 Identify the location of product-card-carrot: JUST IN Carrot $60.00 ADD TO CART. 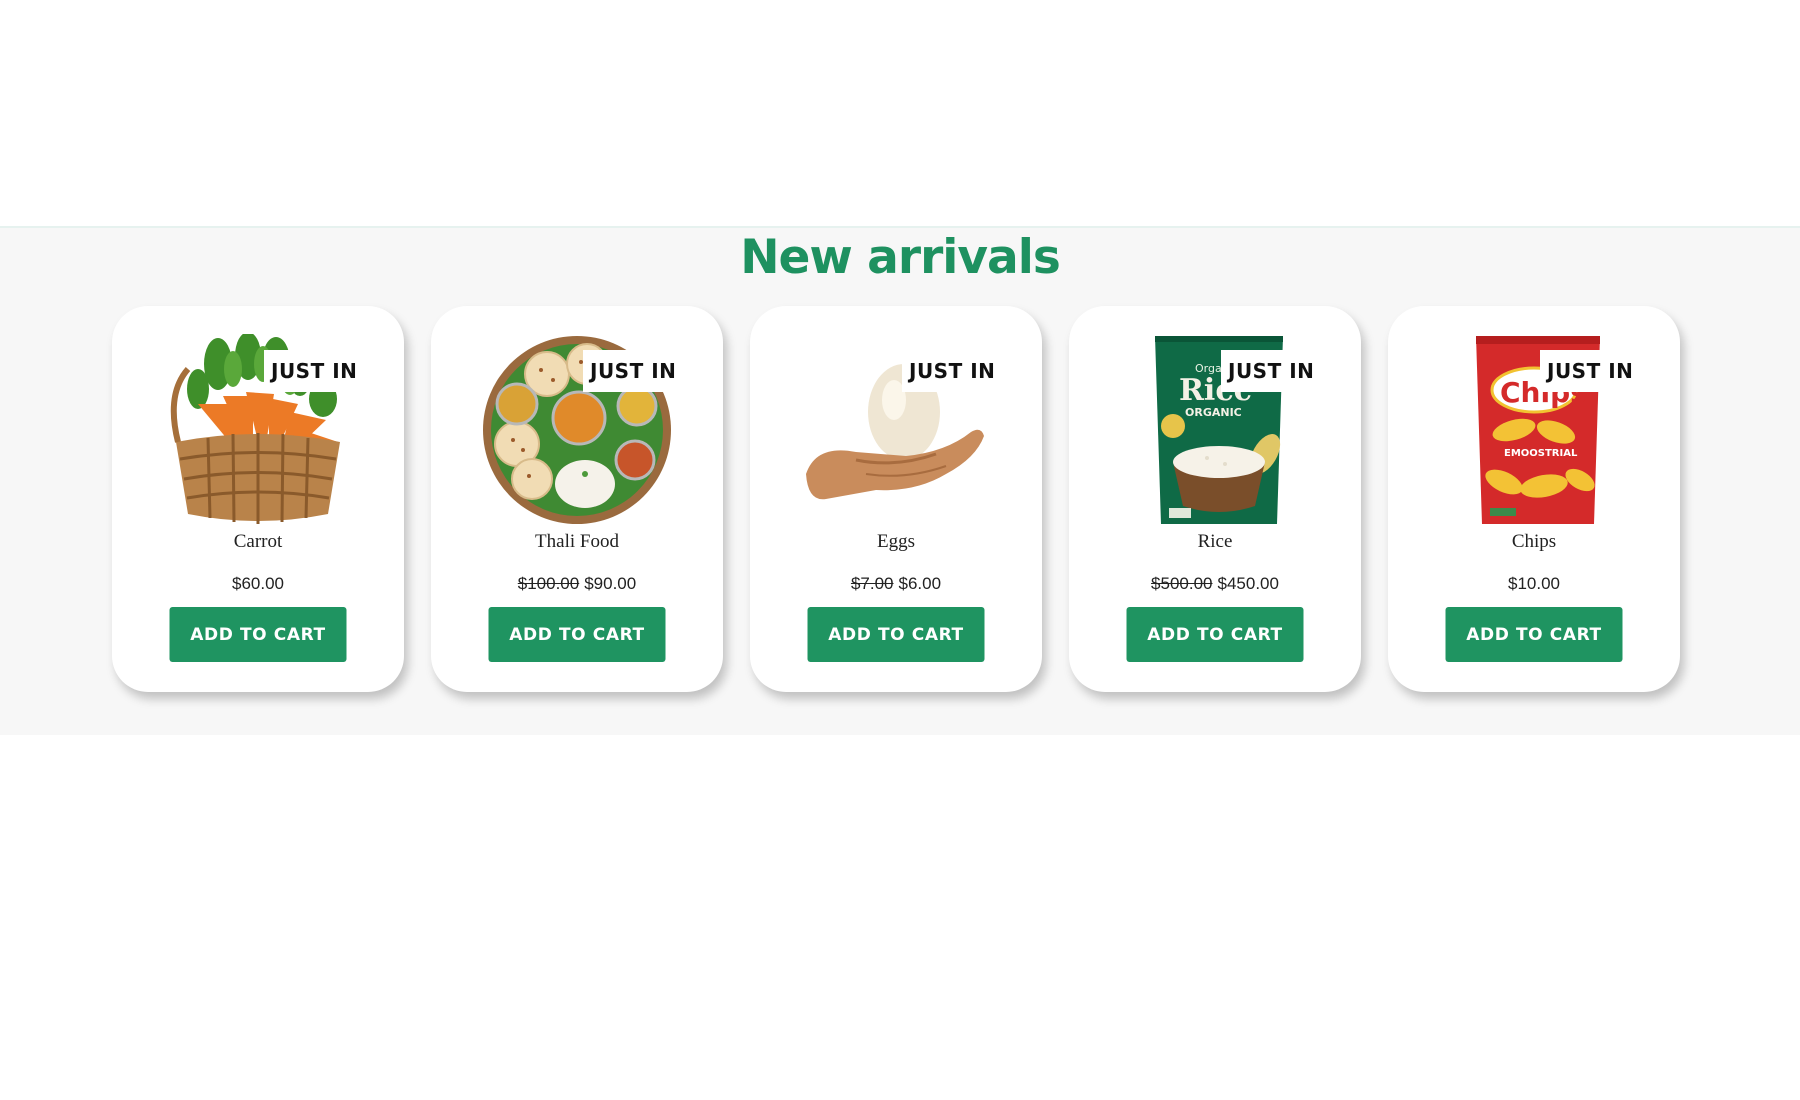
(258, 499).